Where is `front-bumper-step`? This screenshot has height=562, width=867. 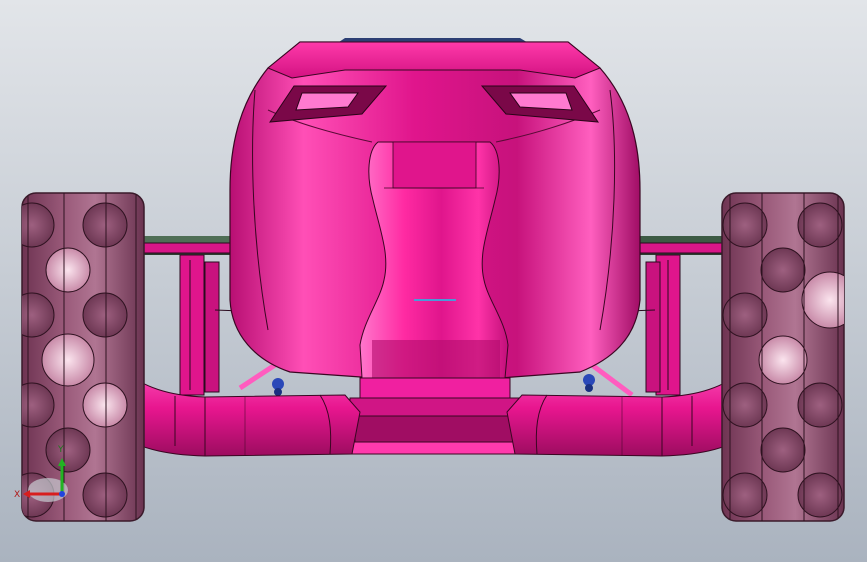
front-bumper-step is located at coordinates (435, 416).